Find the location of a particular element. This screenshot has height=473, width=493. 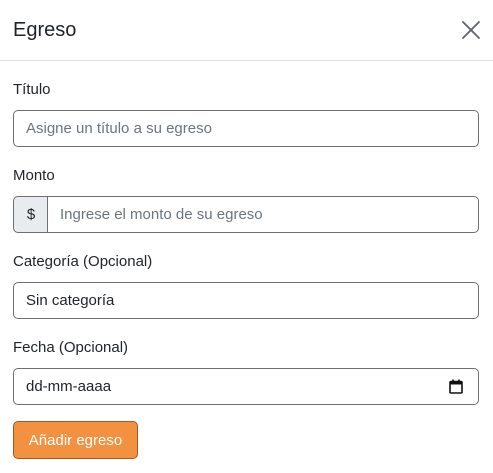

modal-title: Egreso is located at coordinates (45, 30).